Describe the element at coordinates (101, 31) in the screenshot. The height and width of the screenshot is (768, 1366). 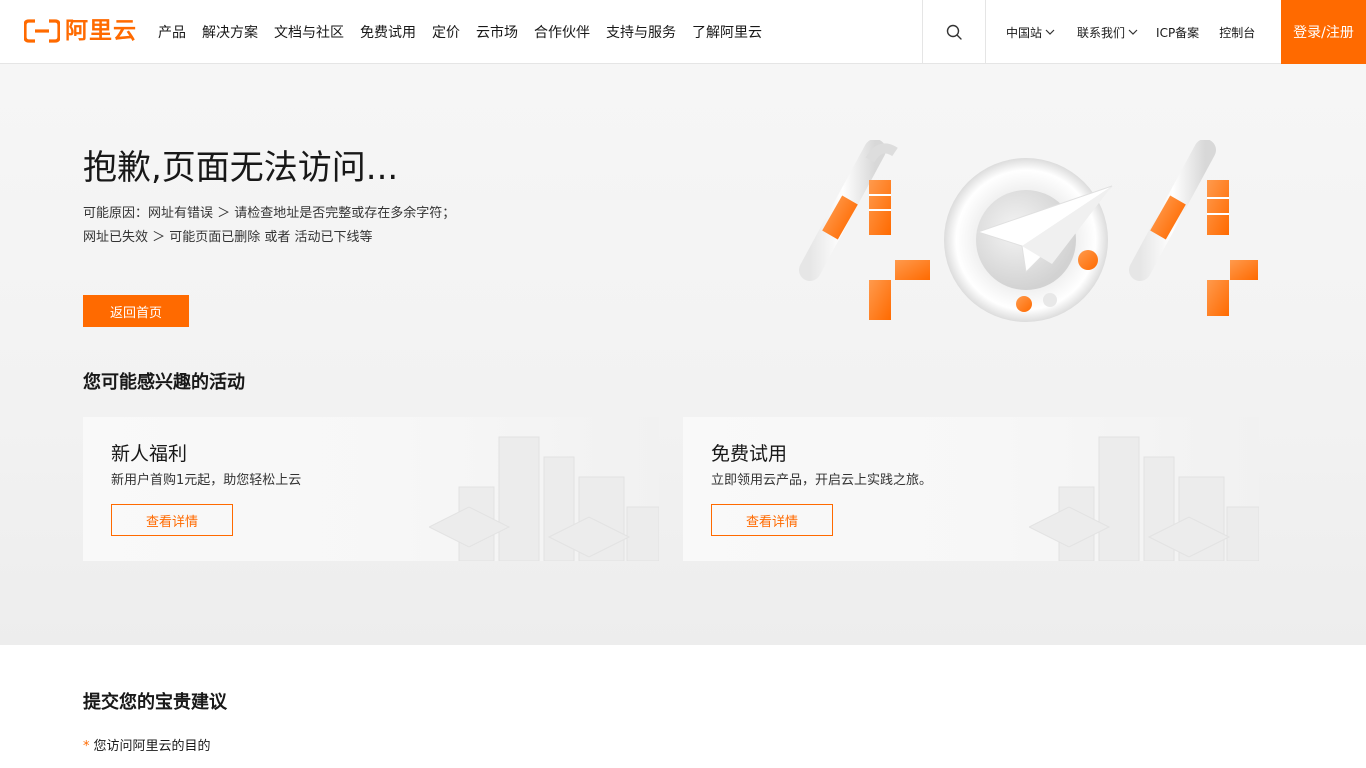
I see `logo-text: 阿里云` at that location.